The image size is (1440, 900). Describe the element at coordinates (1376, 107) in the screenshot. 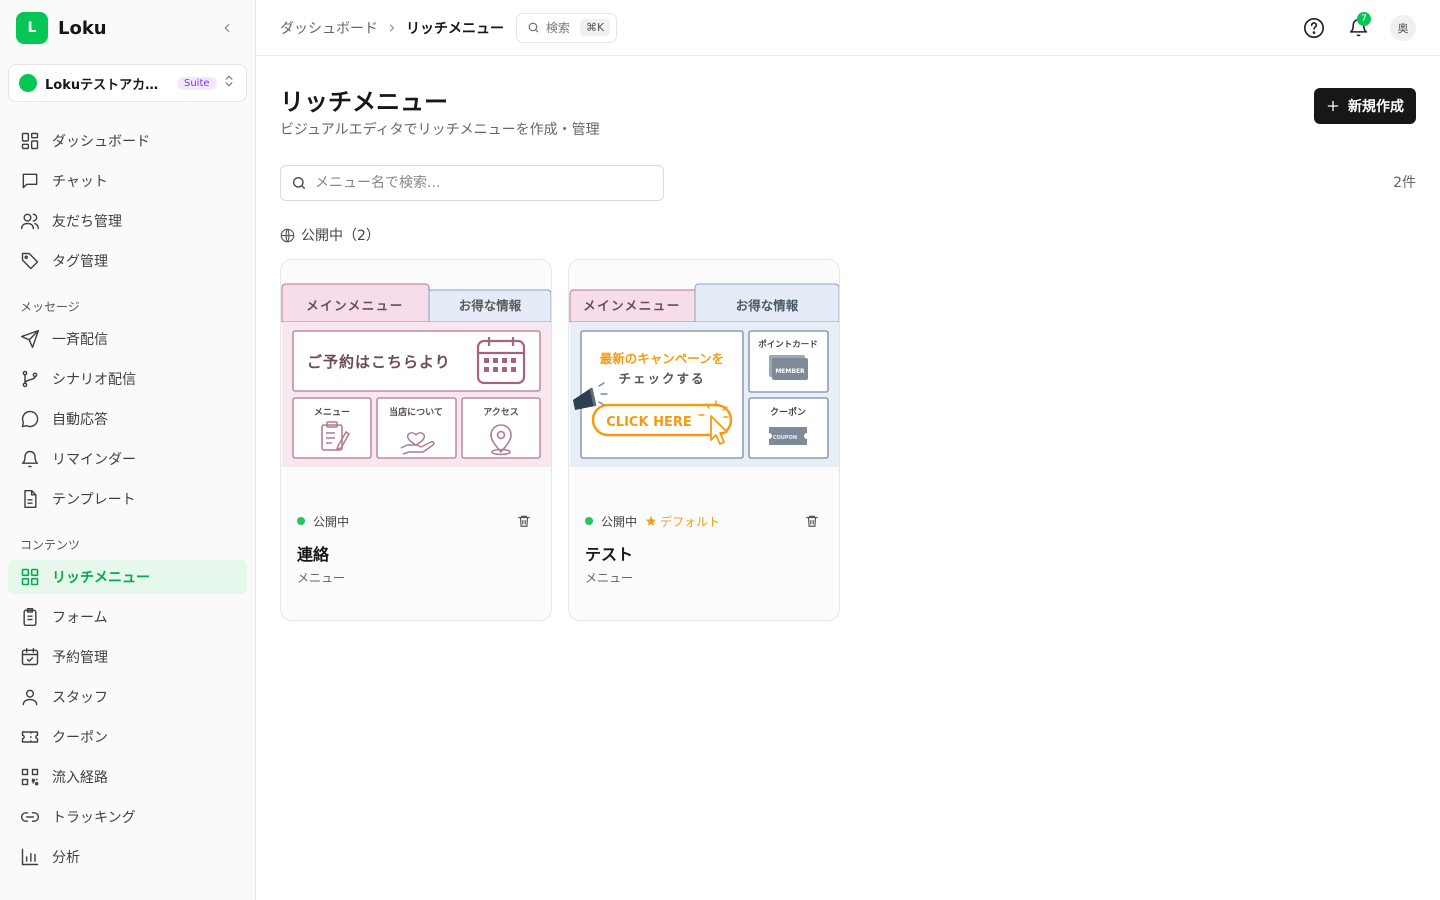

I see `create-new-label: 新規作成` at that location.